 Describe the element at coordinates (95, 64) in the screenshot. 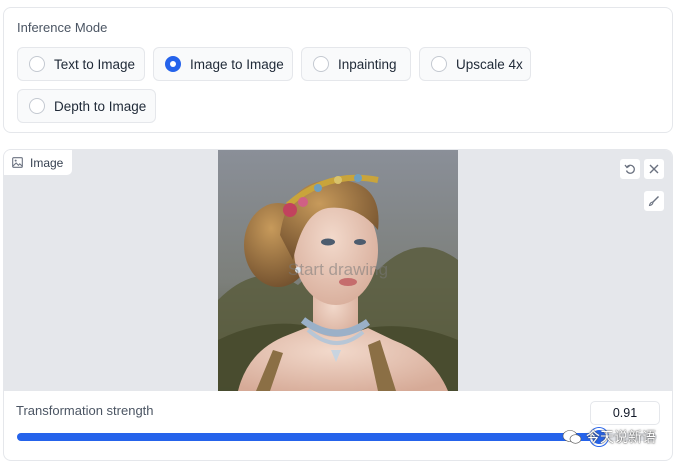

I see `radio-label-text-to-image: Text to Image` at that location.